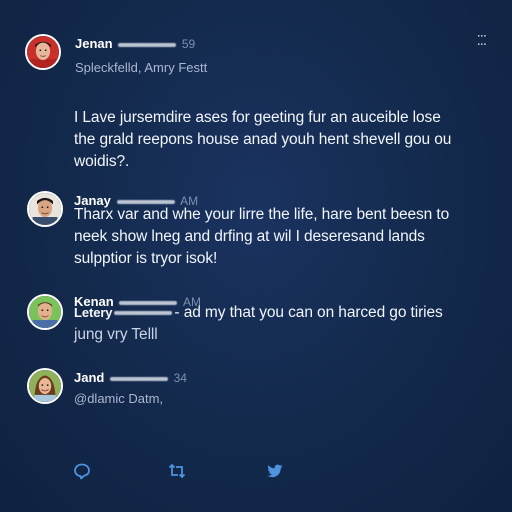 This screenshot has height=512, width=512. What do you see at coordinates (116, 334) in the screenshot?
I see `reply-text-line: jung vry Telll` at bounding box center [116, 334].